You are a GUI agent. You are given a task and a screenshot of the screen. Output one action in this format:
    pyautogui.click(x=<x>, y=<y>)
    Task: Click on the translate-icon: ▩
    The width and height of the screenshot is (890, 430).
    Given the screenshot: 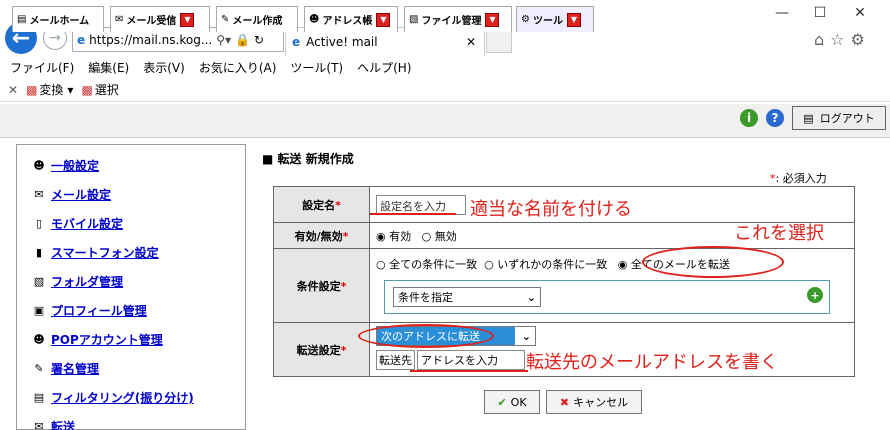 What is the action you would take?
    pyautogui.click(x=32, y=89)
    